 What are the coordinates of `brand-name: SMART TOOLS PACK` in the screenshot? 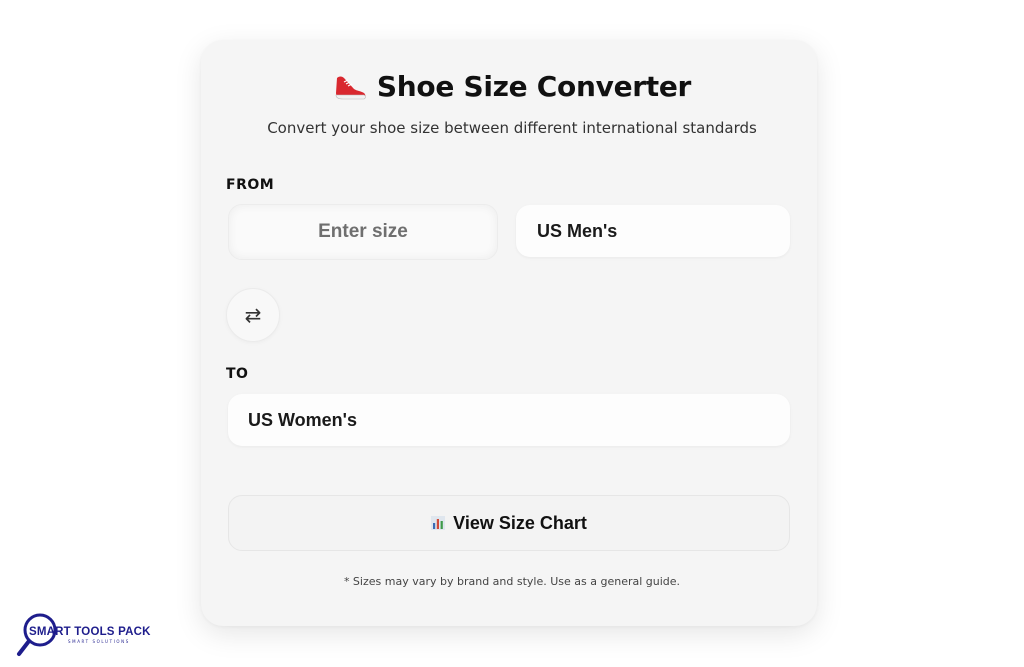 It's located at (90, 632).